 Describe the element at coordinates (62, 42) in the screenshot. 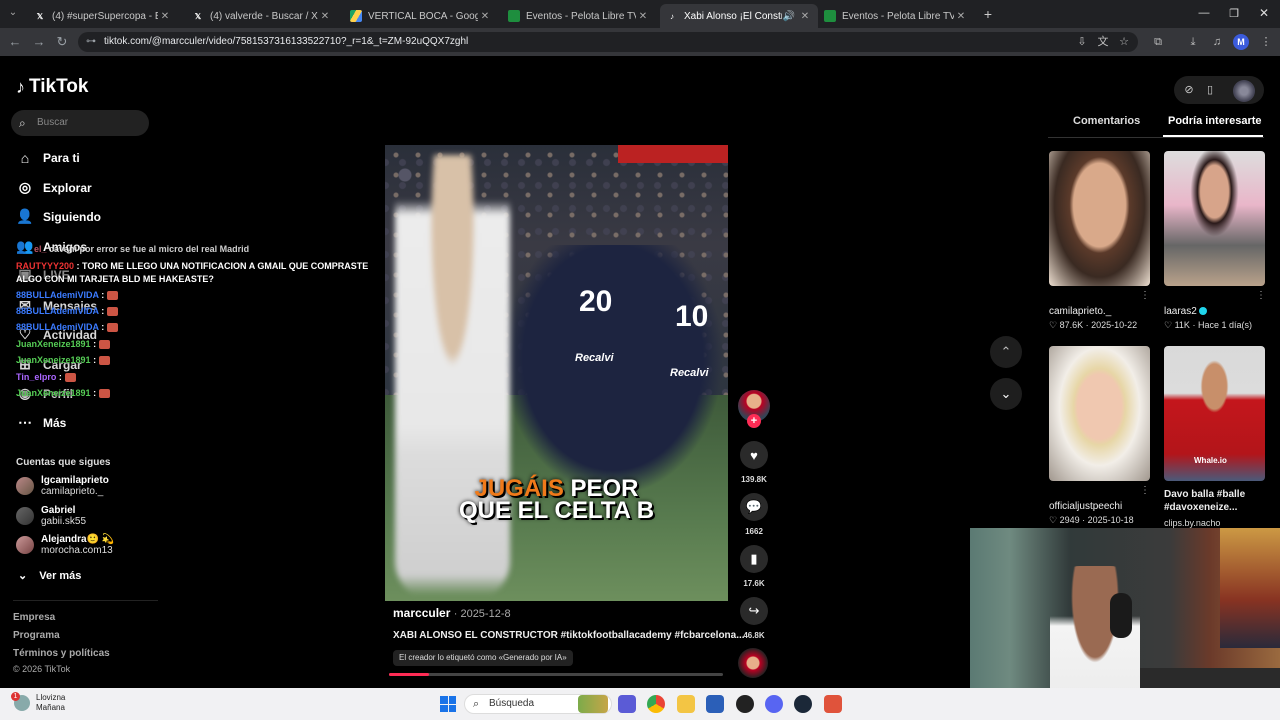

I see `reload-icon: ↻` at that location.